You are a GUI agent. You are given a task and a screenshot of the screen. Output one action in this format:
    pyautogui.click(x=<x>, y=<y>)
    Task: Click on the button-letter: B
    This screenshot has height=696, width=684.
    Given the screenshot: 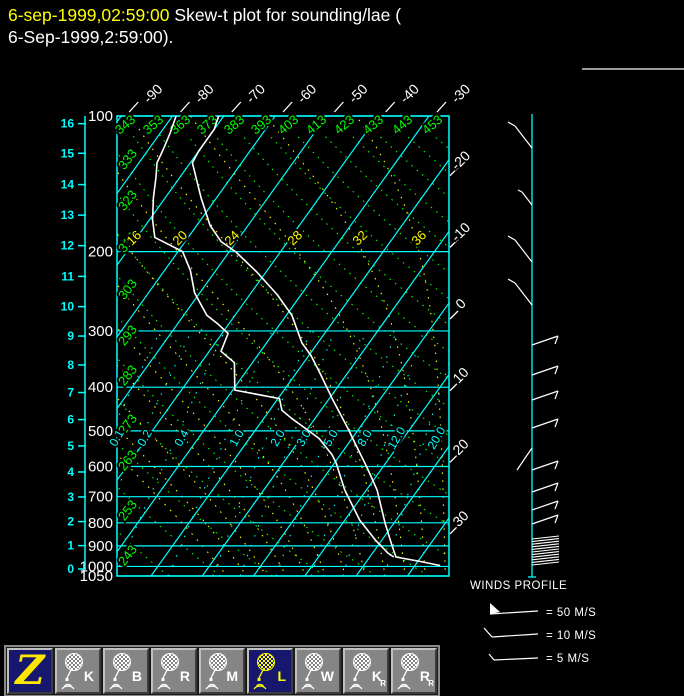 What is the action you would take?
    pyautogui.click(x=136, y=676)
    